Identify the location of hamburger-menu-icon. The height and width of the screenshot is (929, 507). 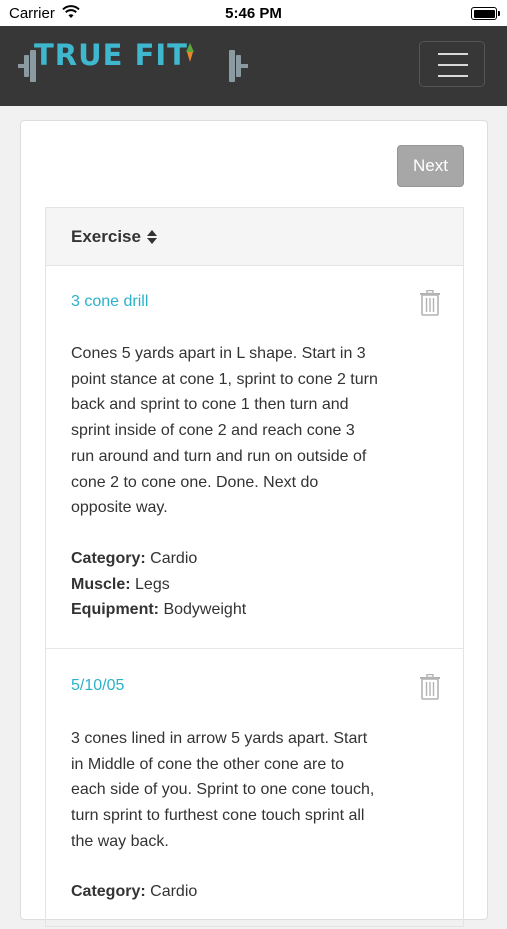
(453, 54).